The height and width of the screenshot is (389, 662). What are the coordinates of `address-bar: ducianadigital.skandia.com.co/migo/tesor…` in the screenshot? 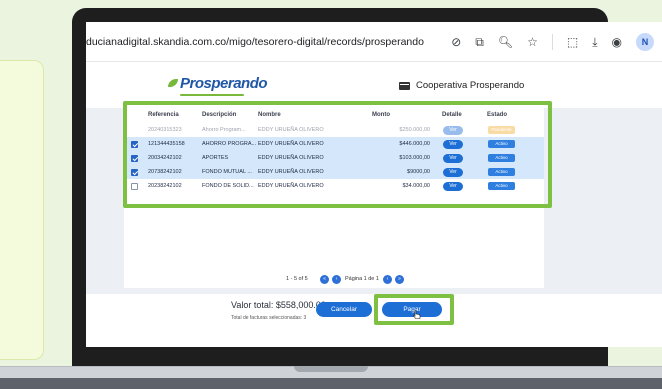 It's located at (255, 42).